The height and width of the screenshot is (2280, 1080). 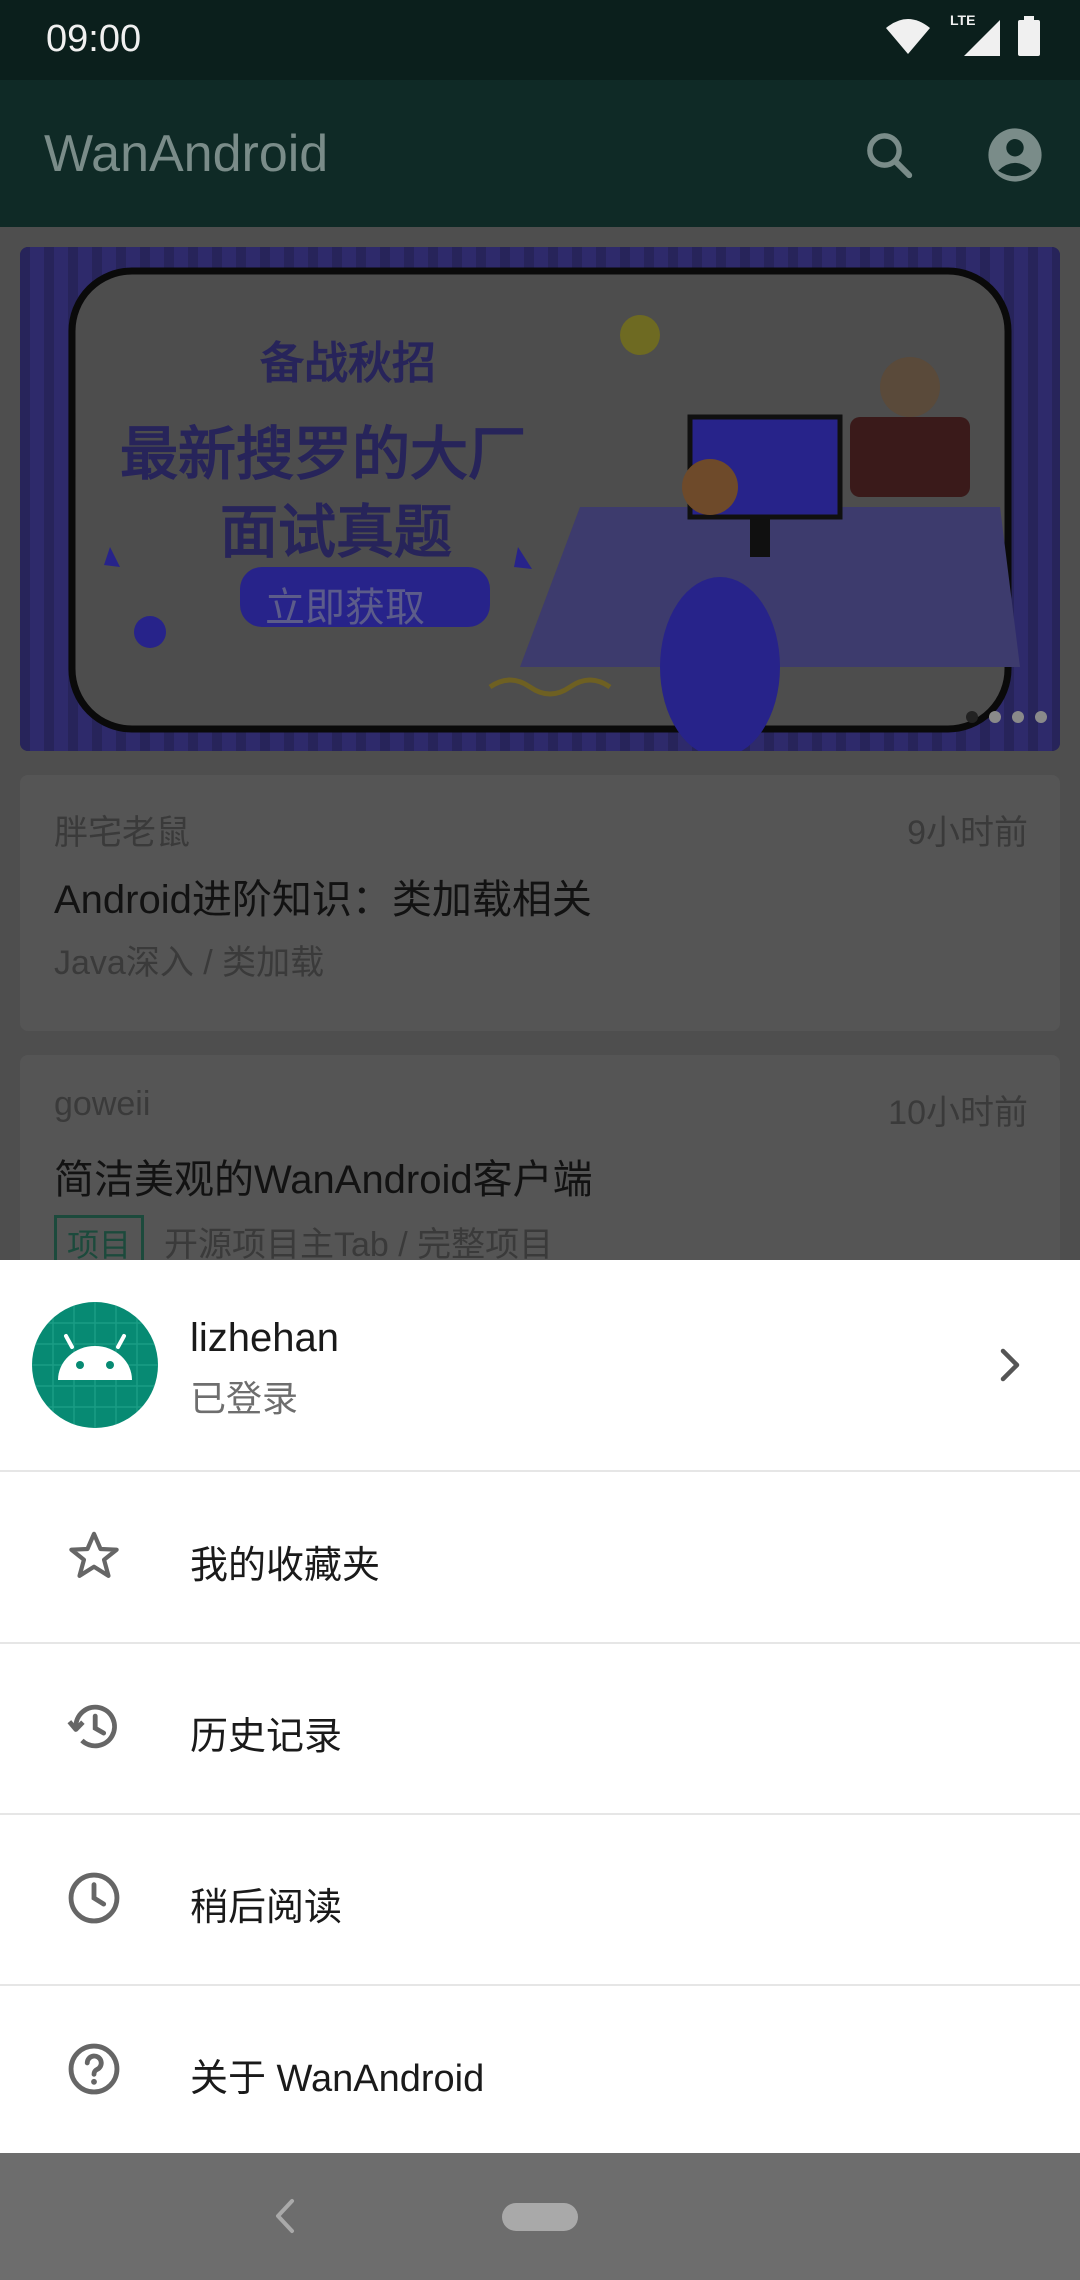 I want to click on login-status: 已登录, so click(x=244, y=1398).